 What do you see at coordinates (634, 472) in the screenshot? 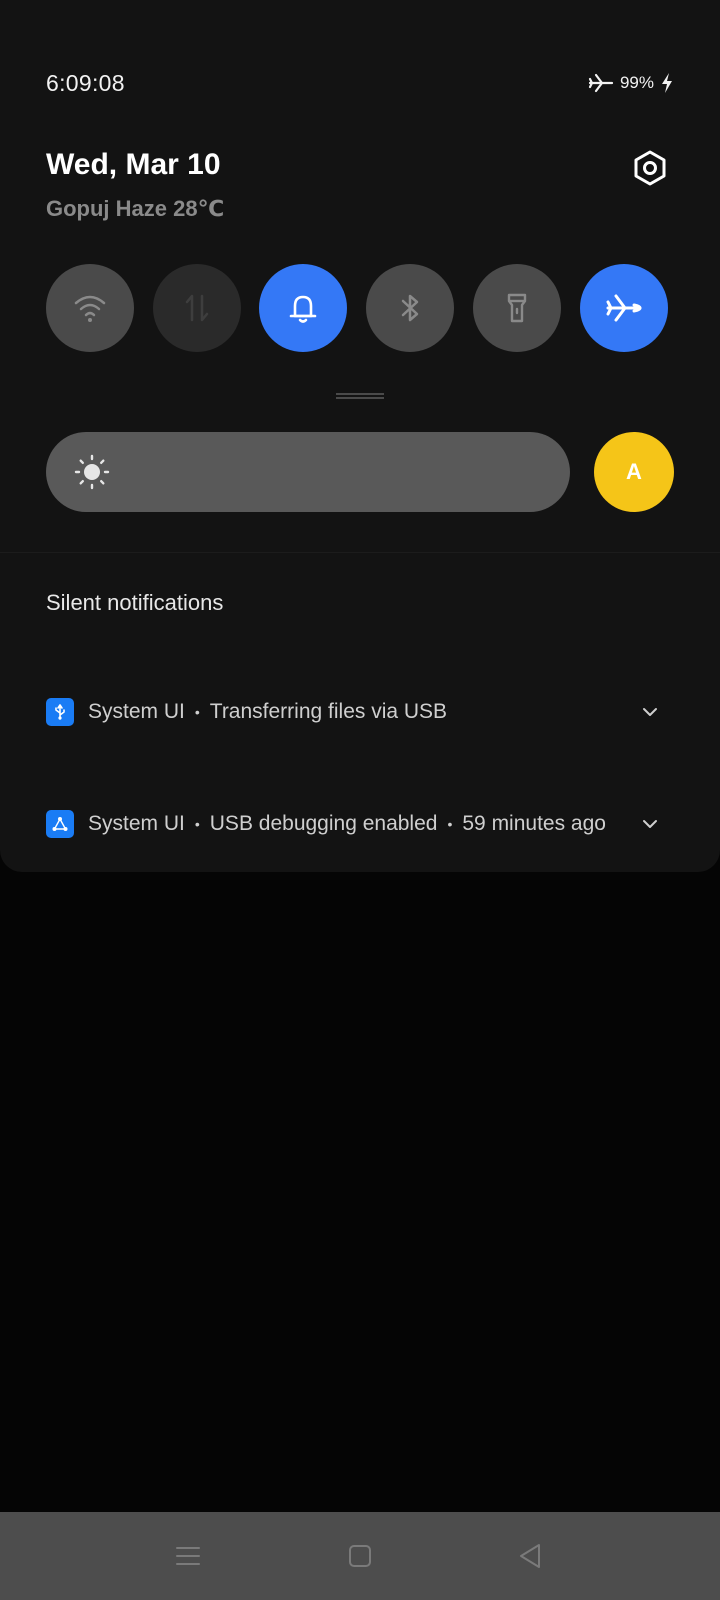
I see `auto-brightness-button: A` at bounding box center [634, 472].